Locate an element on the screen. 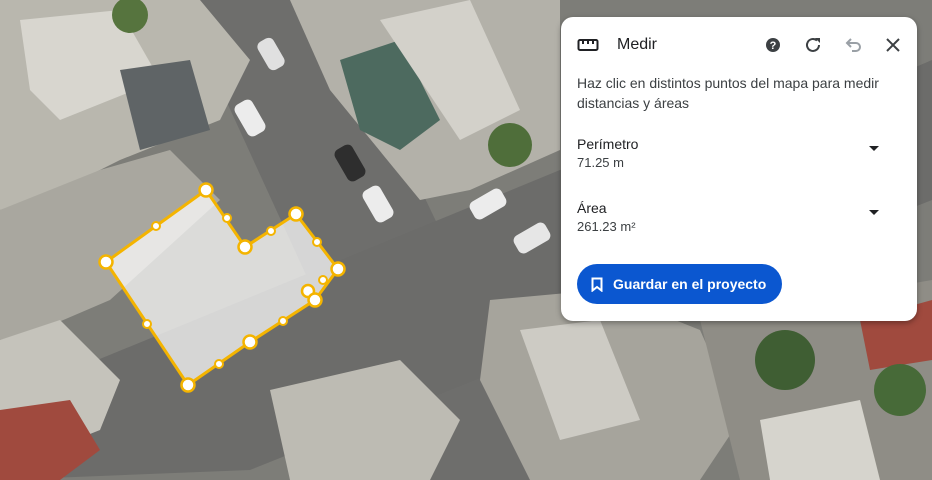 The width and height of the screenshot is (932, 480). undo-button is located at coordinates (853, 45).